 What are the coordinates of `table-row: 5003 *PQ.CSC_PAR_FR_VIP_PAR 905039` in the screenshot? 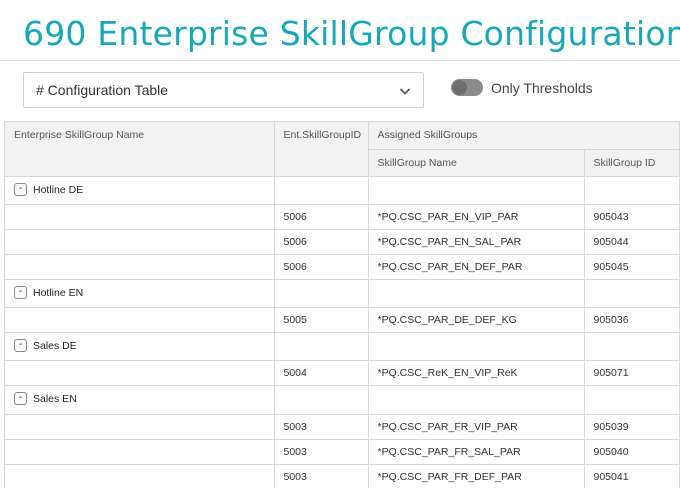 It's located at (342, 427).